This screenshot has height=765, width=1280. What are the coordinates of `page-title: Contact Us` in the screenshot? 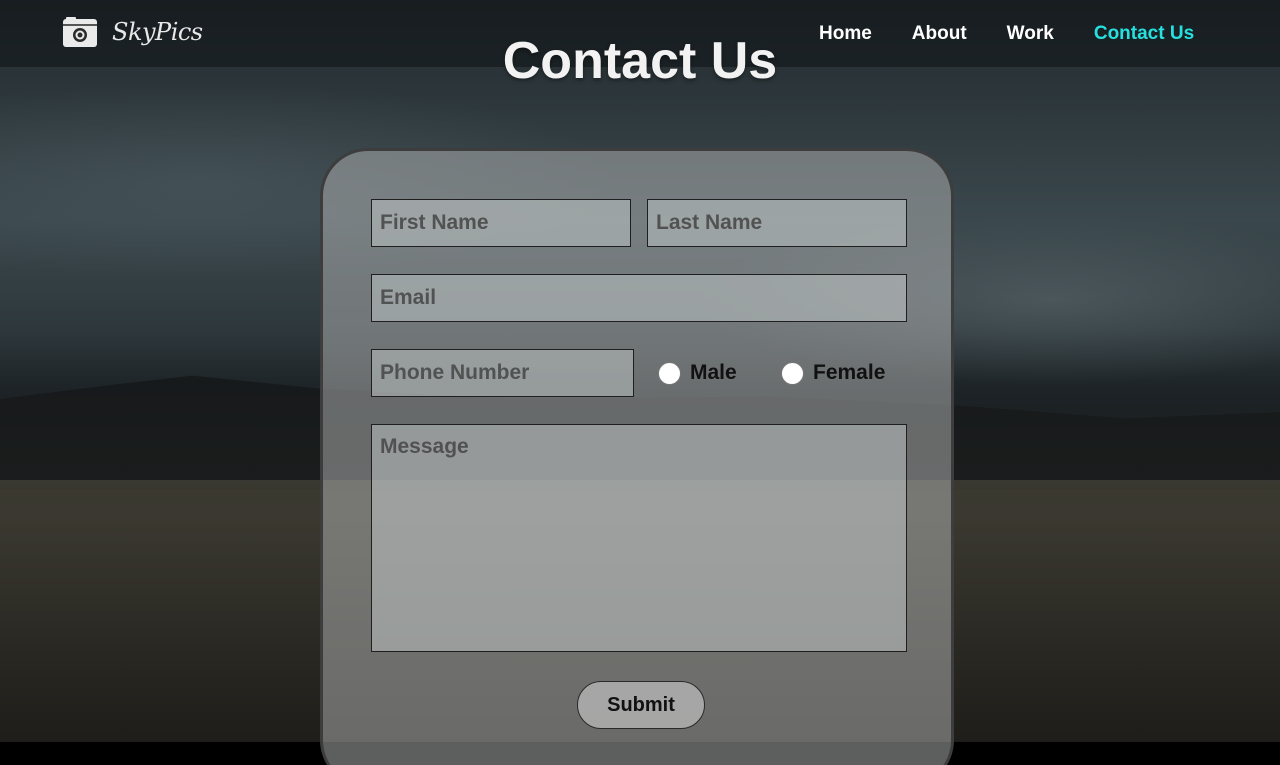 It's located at (640, 61).